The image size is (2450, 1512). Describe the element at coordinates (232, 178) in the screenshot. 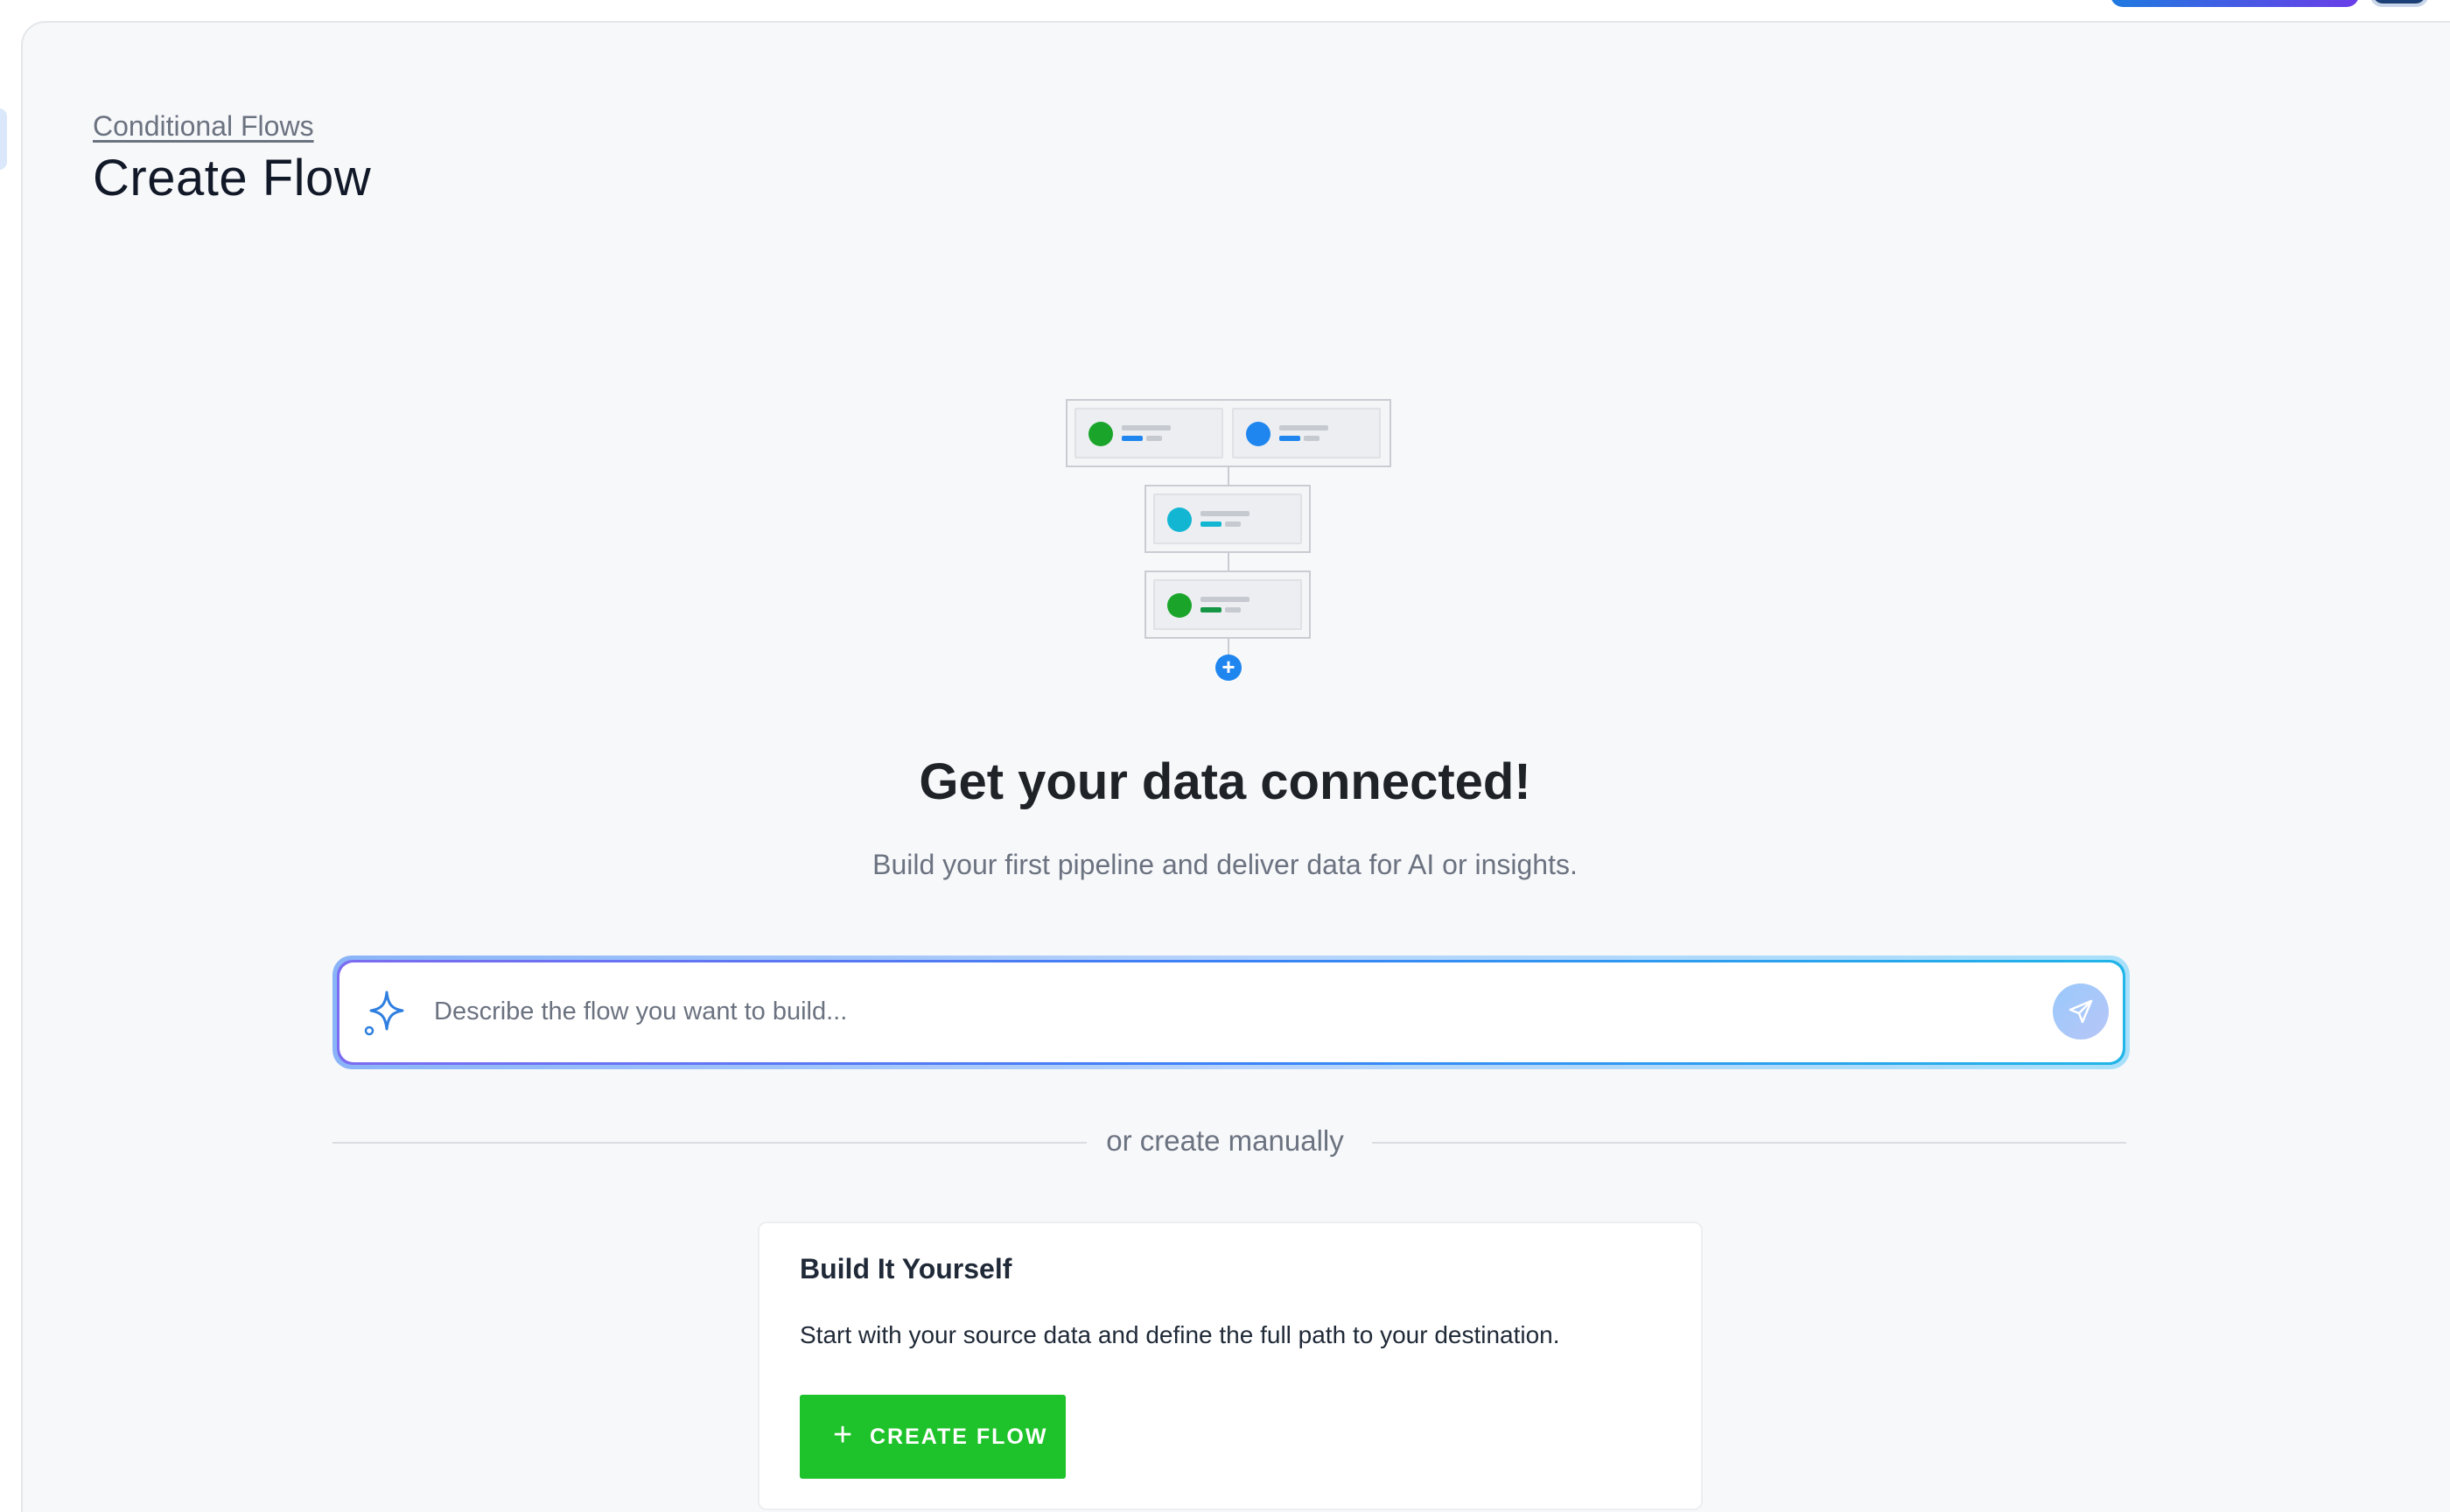

I see `page-title: Create Flow` at that location.